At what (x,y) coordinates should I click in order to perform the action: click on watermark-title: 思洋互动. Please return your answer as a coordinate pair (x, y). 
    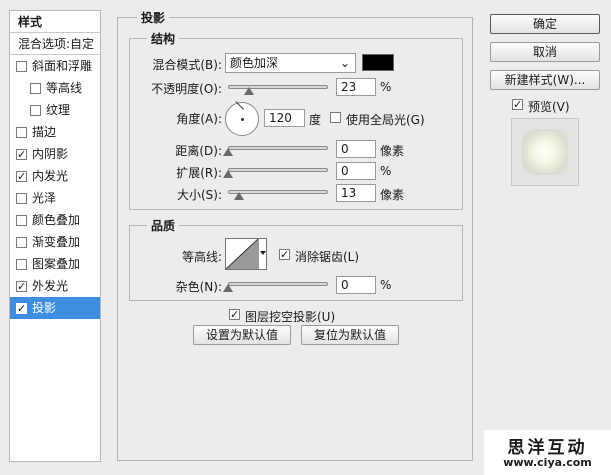
    Looking at the image, I should click on (547, 448).